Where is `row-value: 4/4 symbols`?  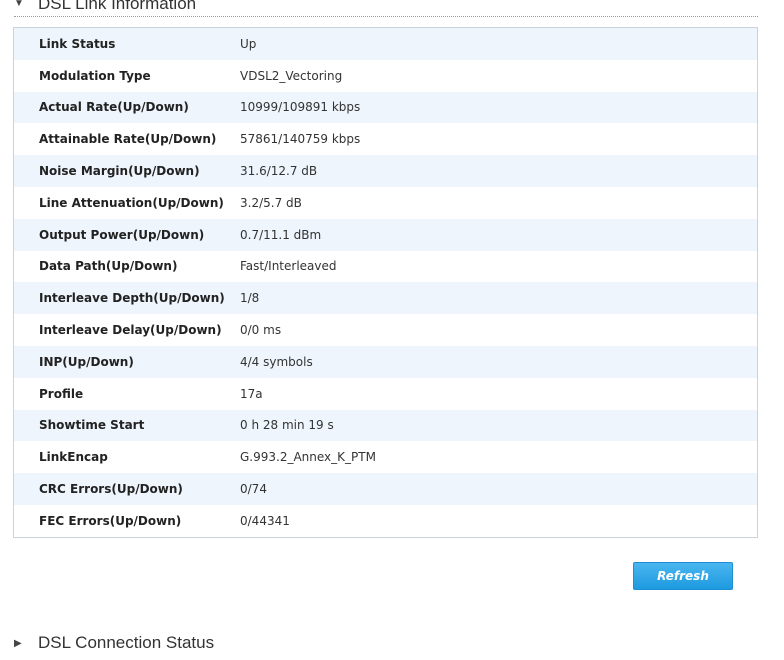 row-value: 4/4 symbols is located at coordinates (276, 361).